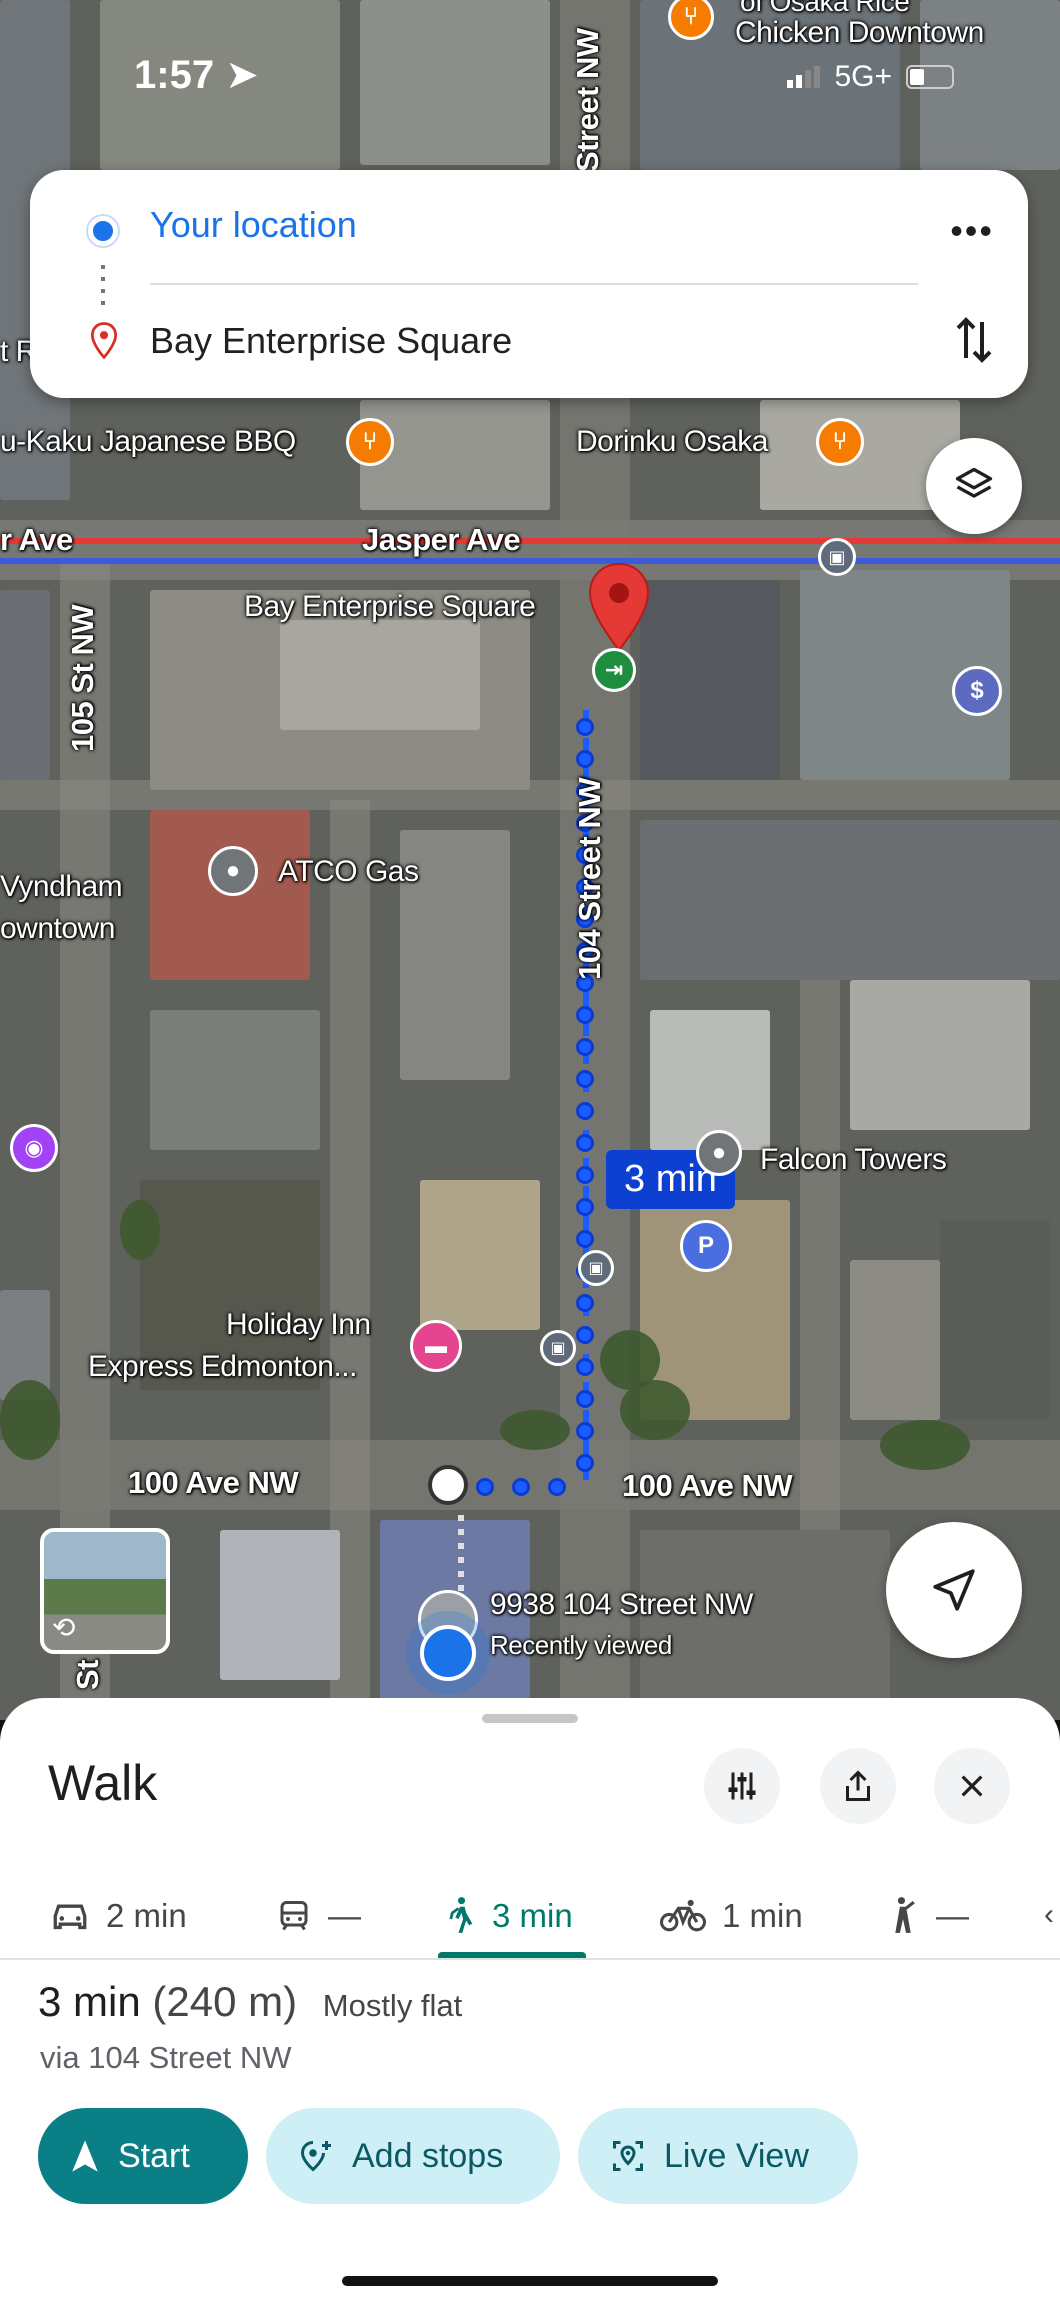  Describe the element at coordinates (436, 1346) in the screenshot. I see `hotel-pin-icon: ▬` at that location.